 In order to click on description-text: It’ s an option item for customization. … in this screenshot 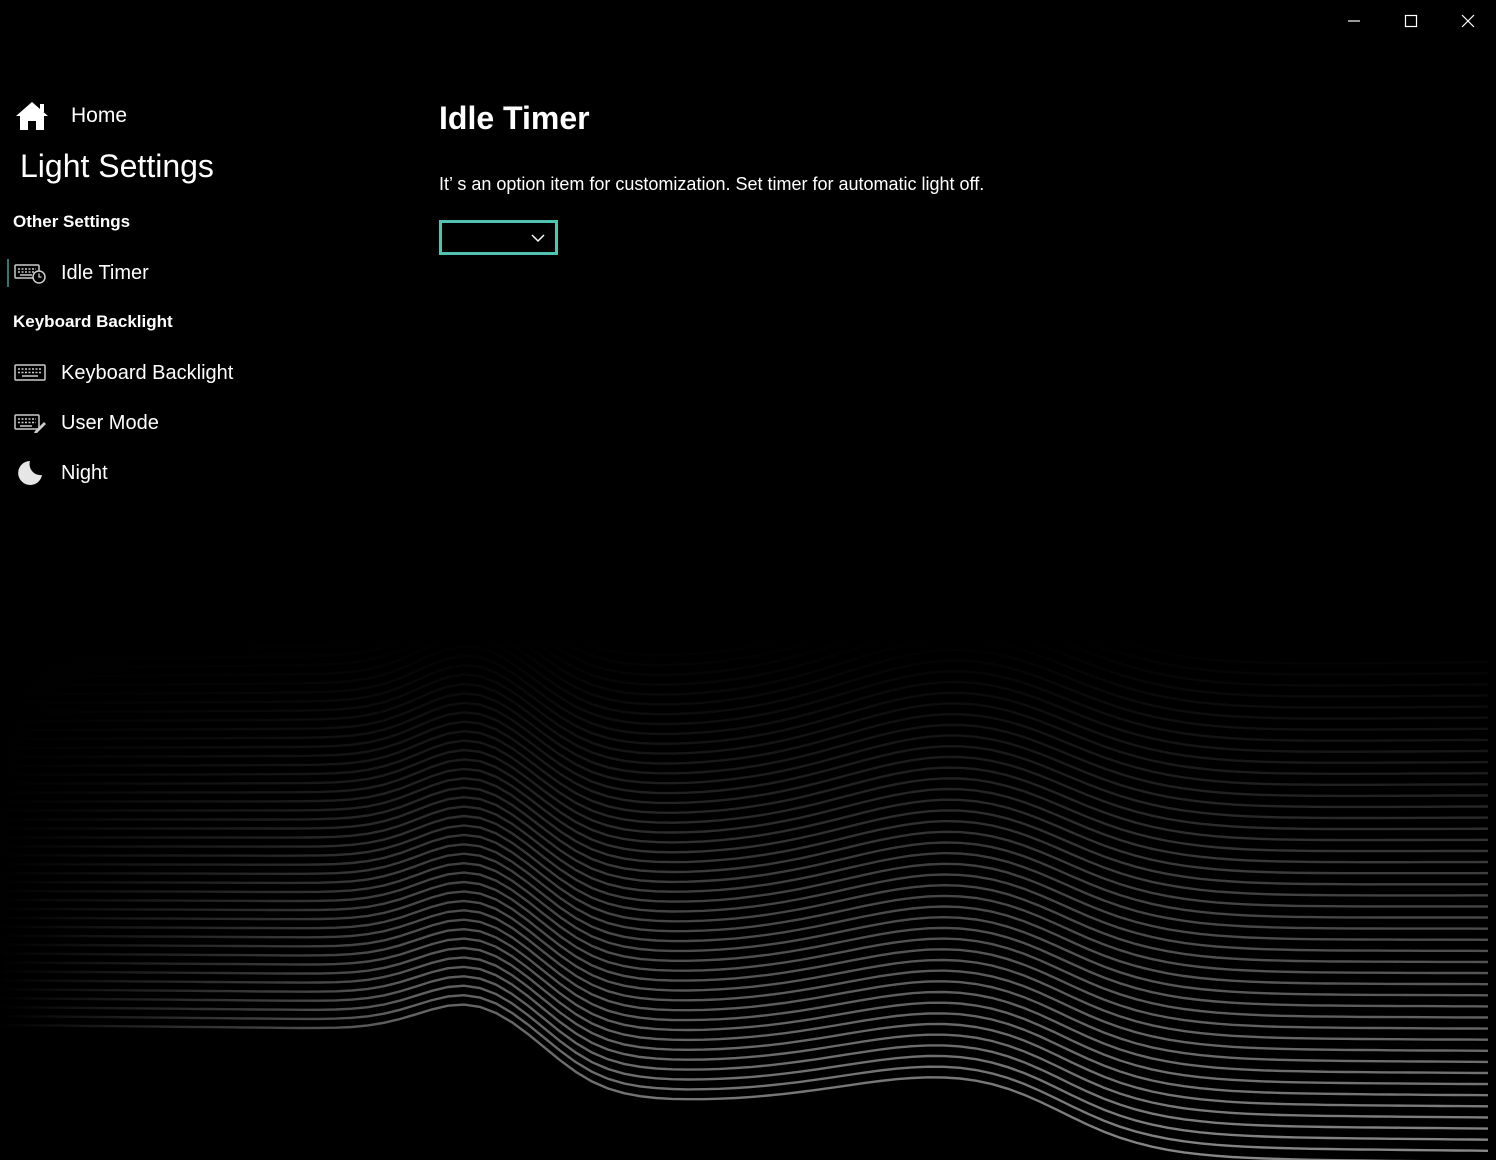, I will do `click(712, 184)`.